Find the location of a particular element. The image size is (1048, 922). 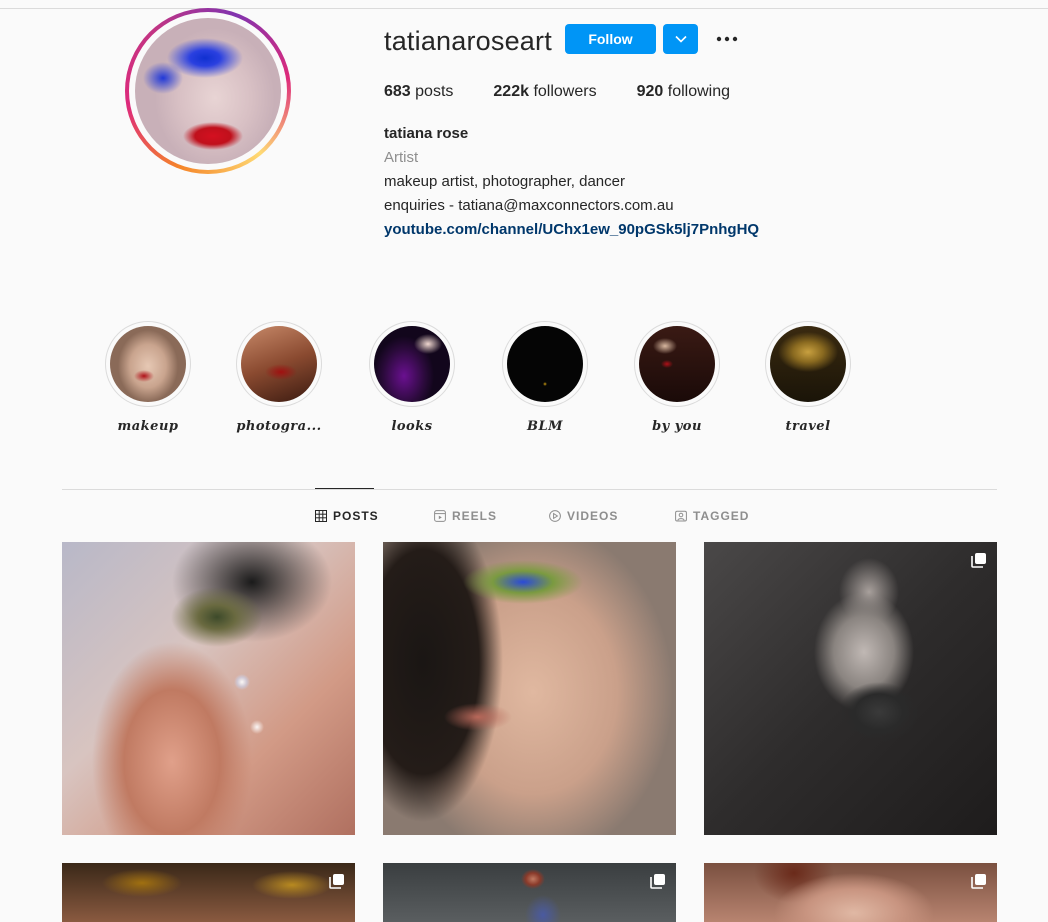

highlight-label: travel is located at coordinates (808, 426).